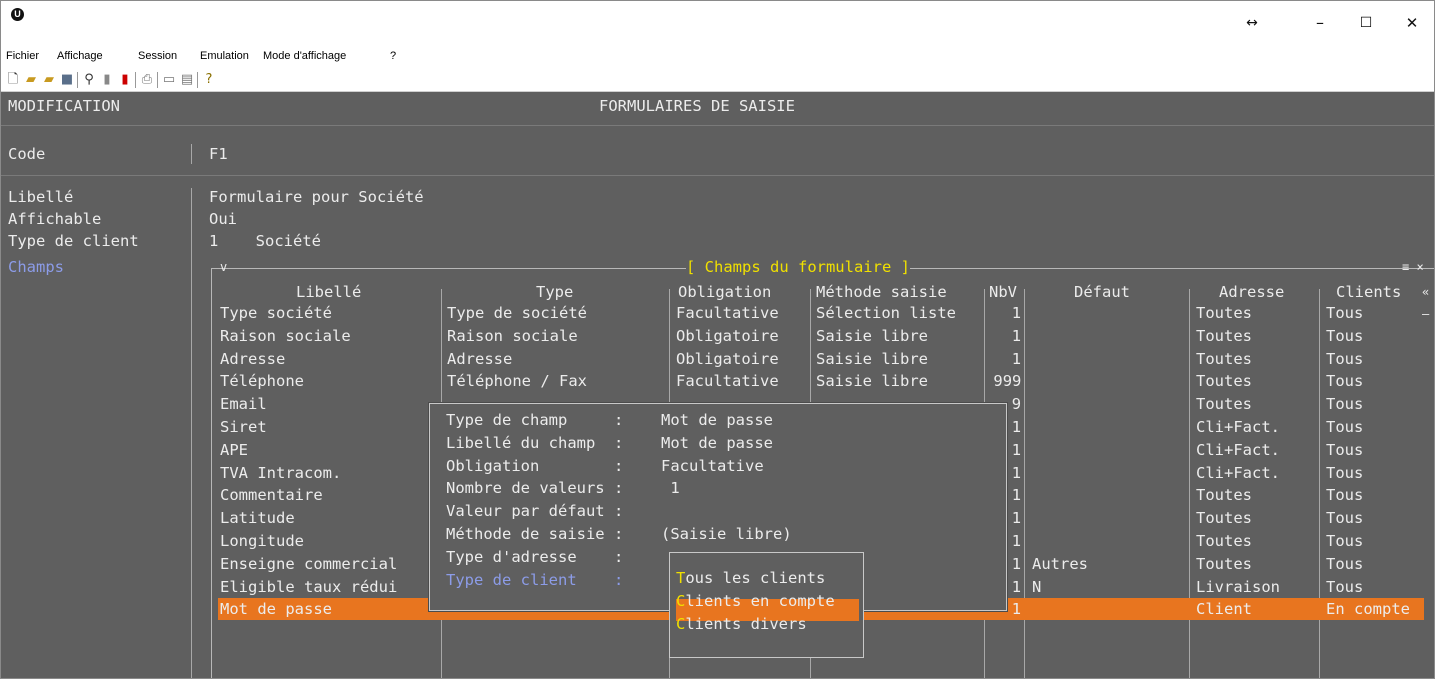  Describe the element at coordinates (22, 56) in the screenshot. I see `menu-fichier: Fichier` at that location.